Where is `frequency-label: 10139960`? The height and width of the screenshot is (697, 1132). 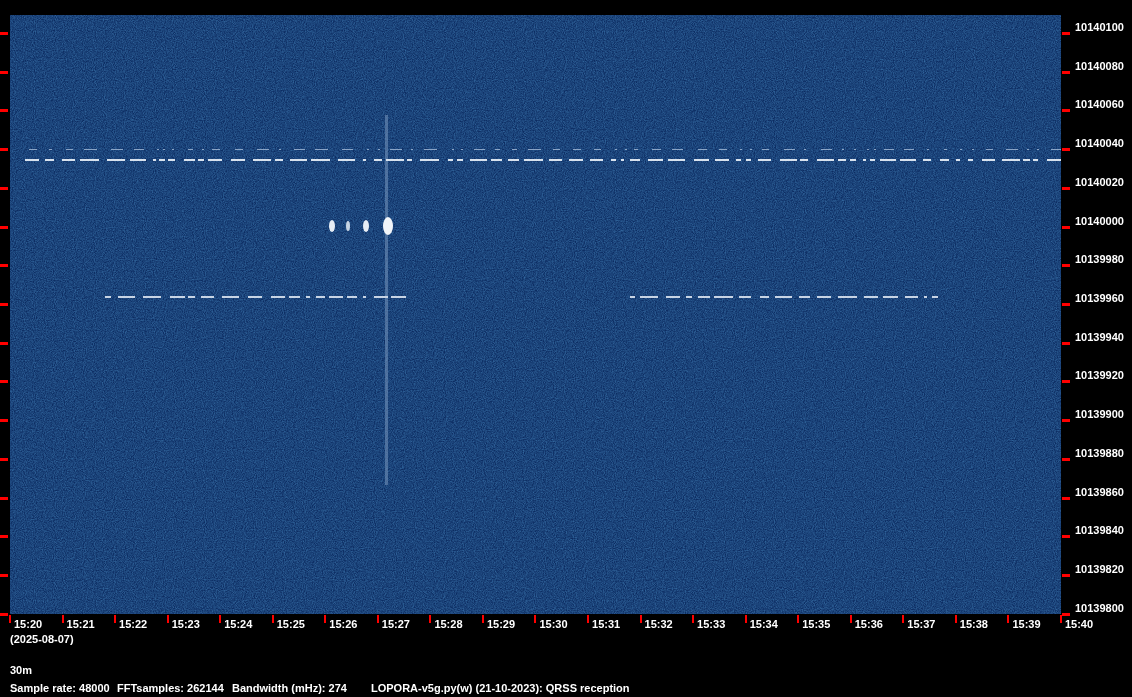
frequency-label: 10139960 is located at coordinates (1099, 298).